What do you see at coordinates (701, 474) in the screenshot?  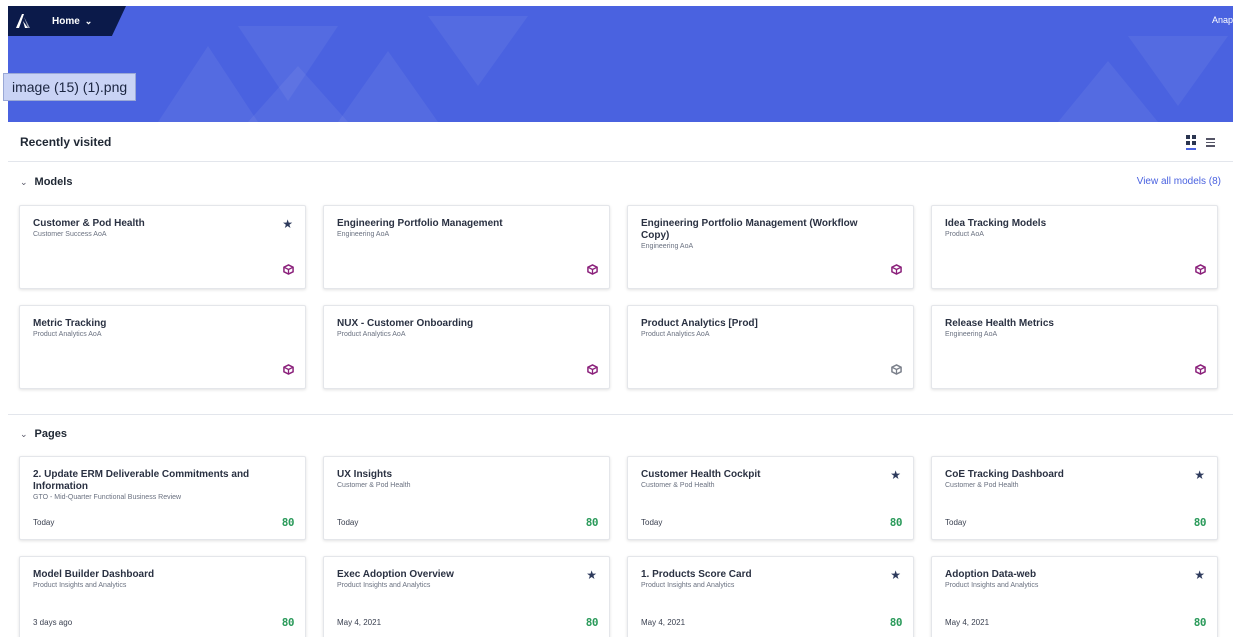 I see `page-title: Customer Health Cockpit` at bounding box center [701, 474].